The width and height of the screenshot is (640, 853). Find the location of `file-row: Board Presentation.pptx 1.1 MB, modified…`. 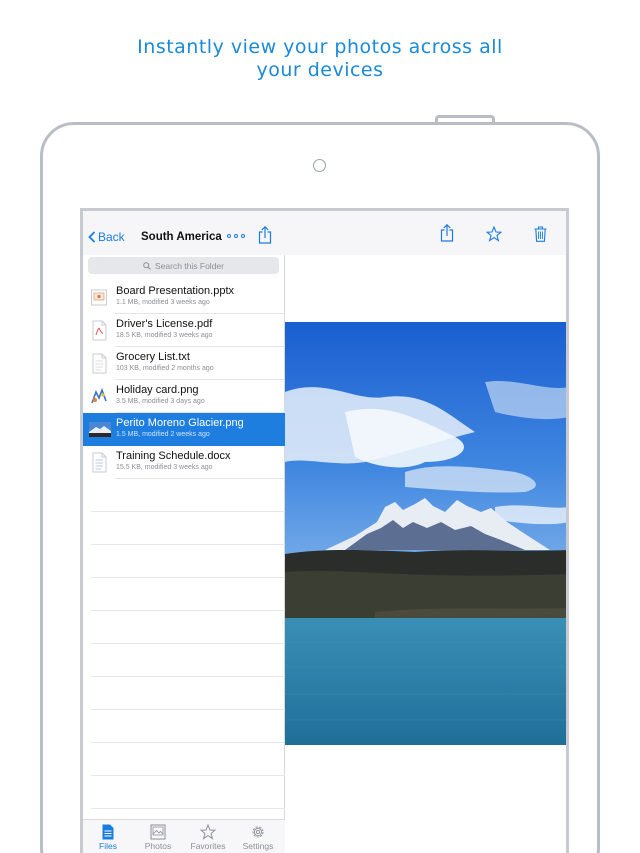

file-row: Board Presentation.pptx 1.1 MB, modified… is located at coordinates (188, 297).